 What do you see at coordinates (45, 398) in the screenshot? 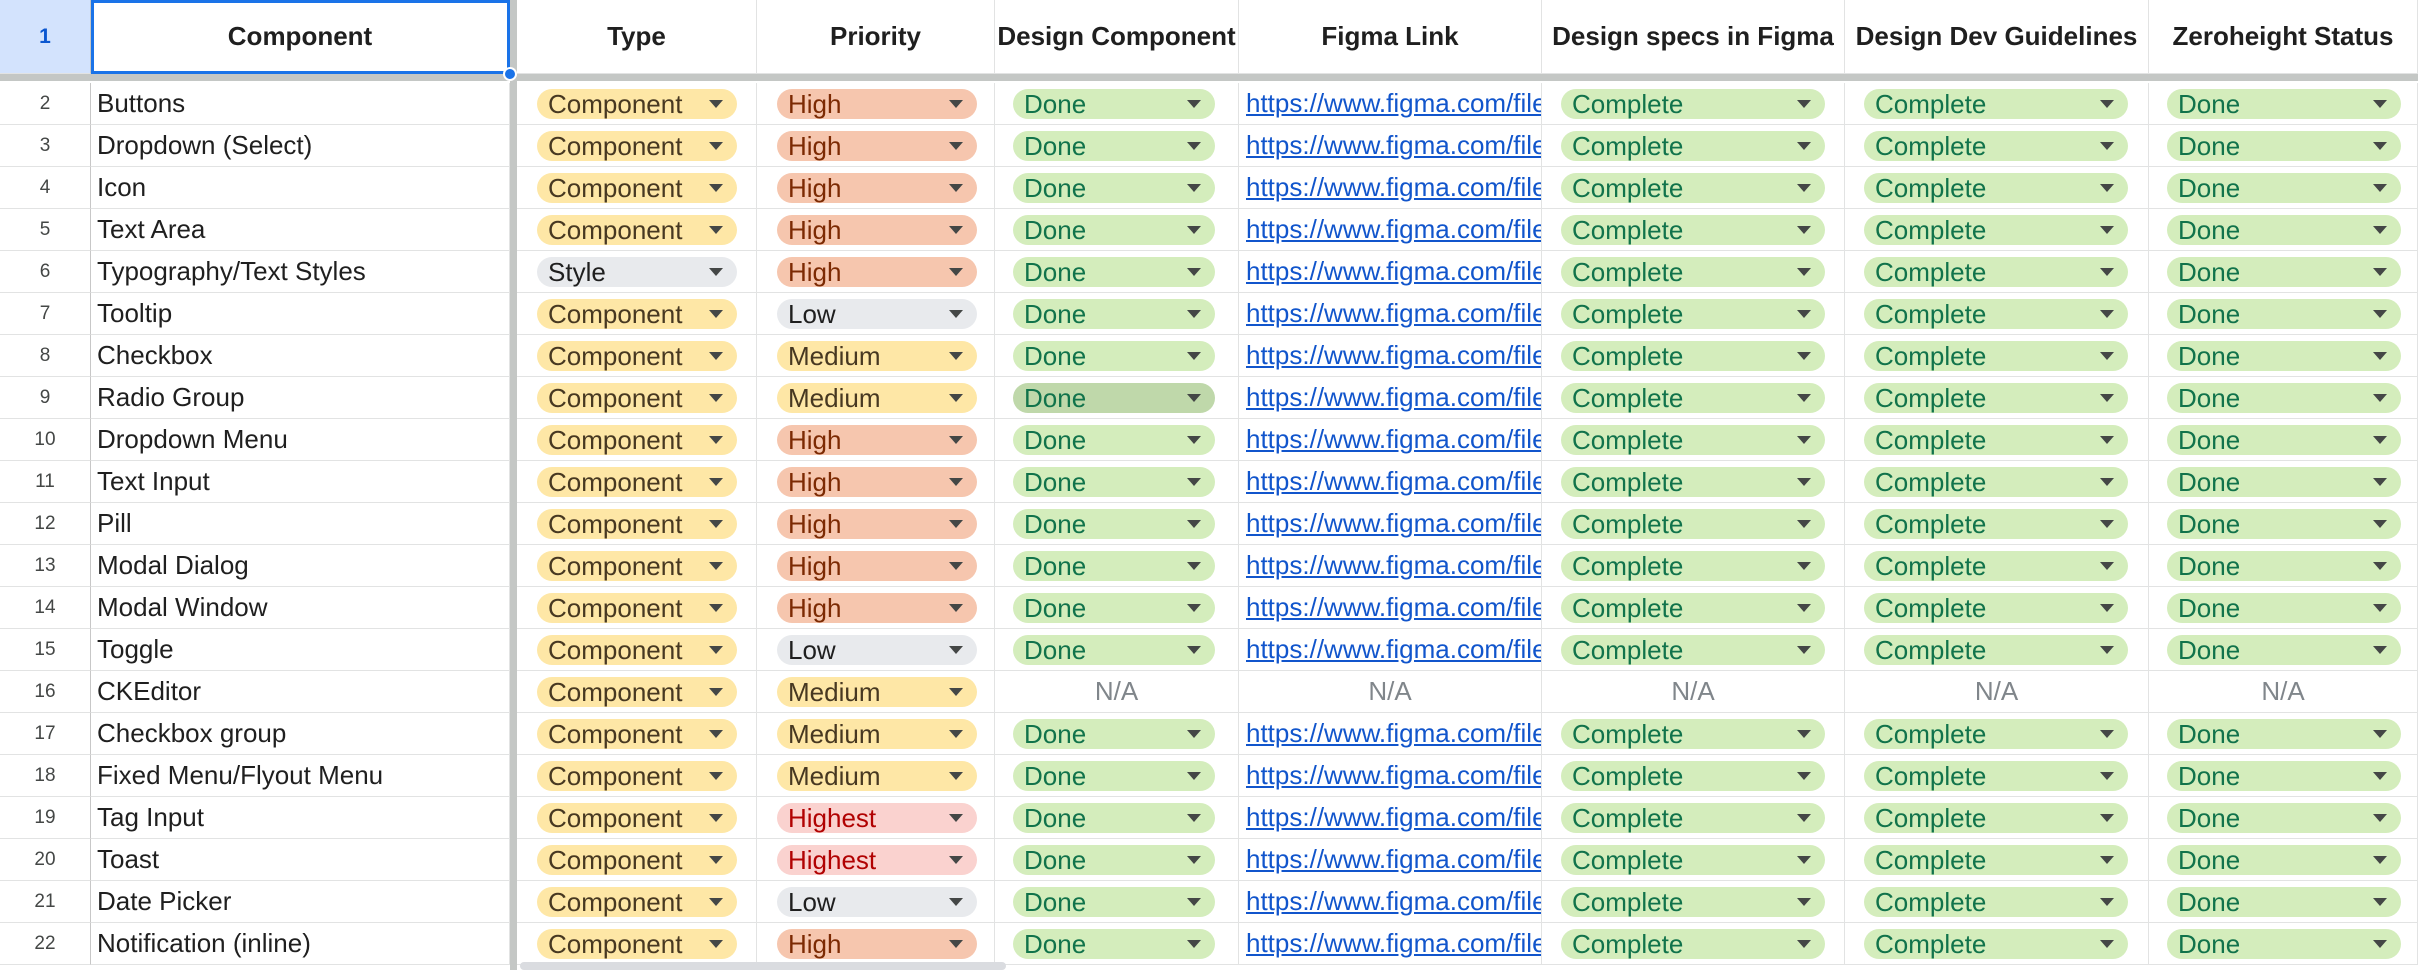
I see `row-number: 9` at bounding box center [45, 398].